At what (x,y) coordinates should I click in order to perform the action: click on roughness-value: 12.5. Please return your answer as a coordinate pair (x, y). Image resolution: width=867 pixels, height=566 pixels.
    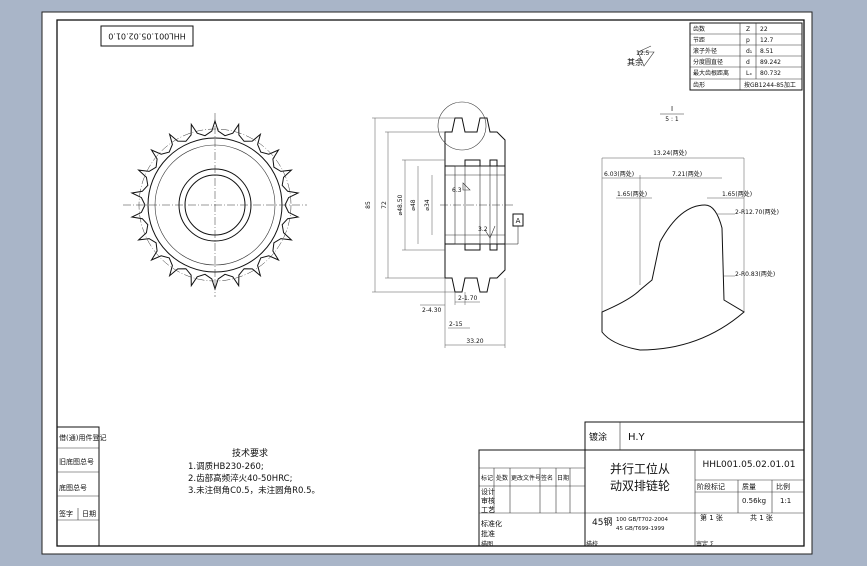
    Looking at the image, I should click on (643, 53).